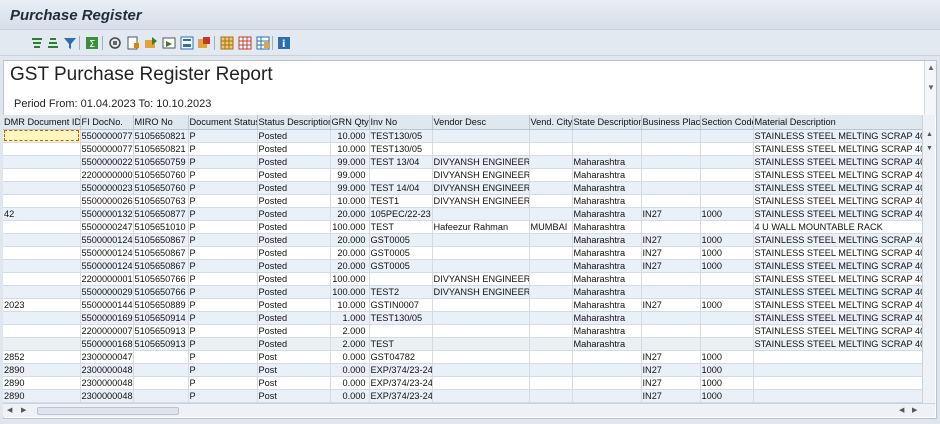  I want to click on column-header: Vendor Desc, so click(481, 122).